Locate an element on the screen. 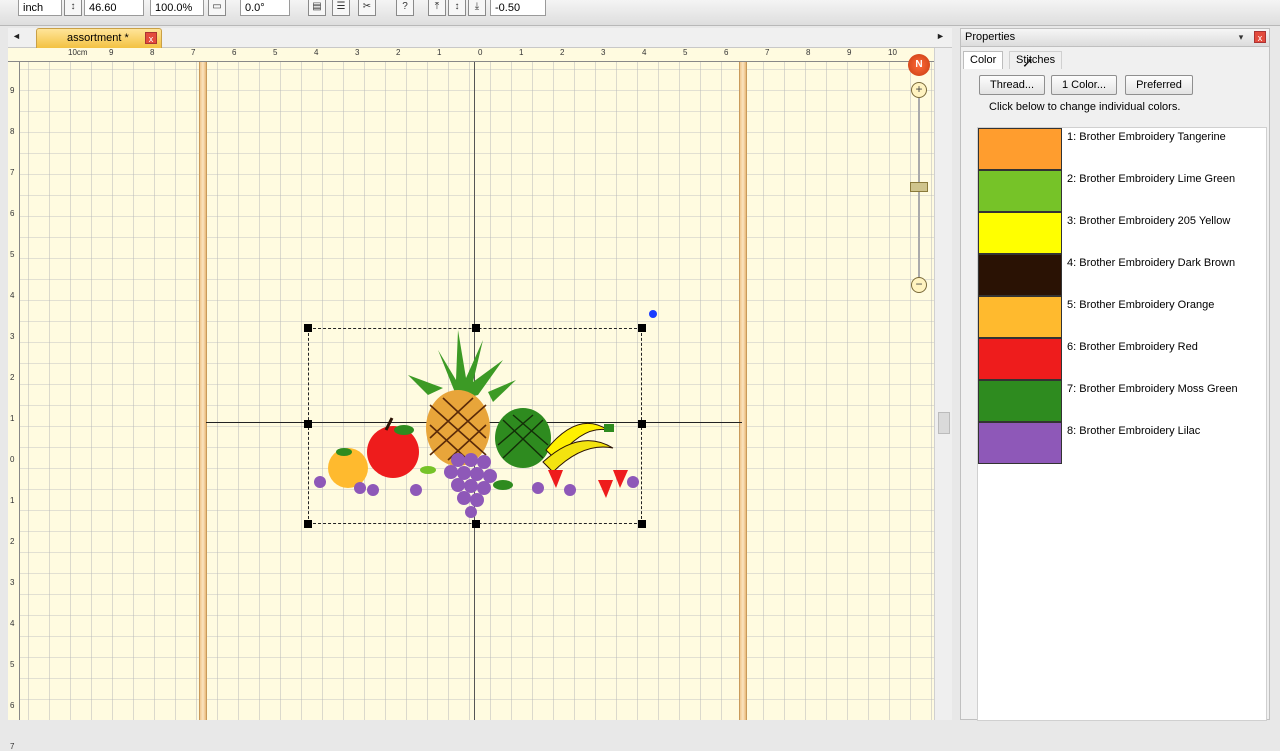  tab-assortment: assortment * x is located at coordinates (99, 38).